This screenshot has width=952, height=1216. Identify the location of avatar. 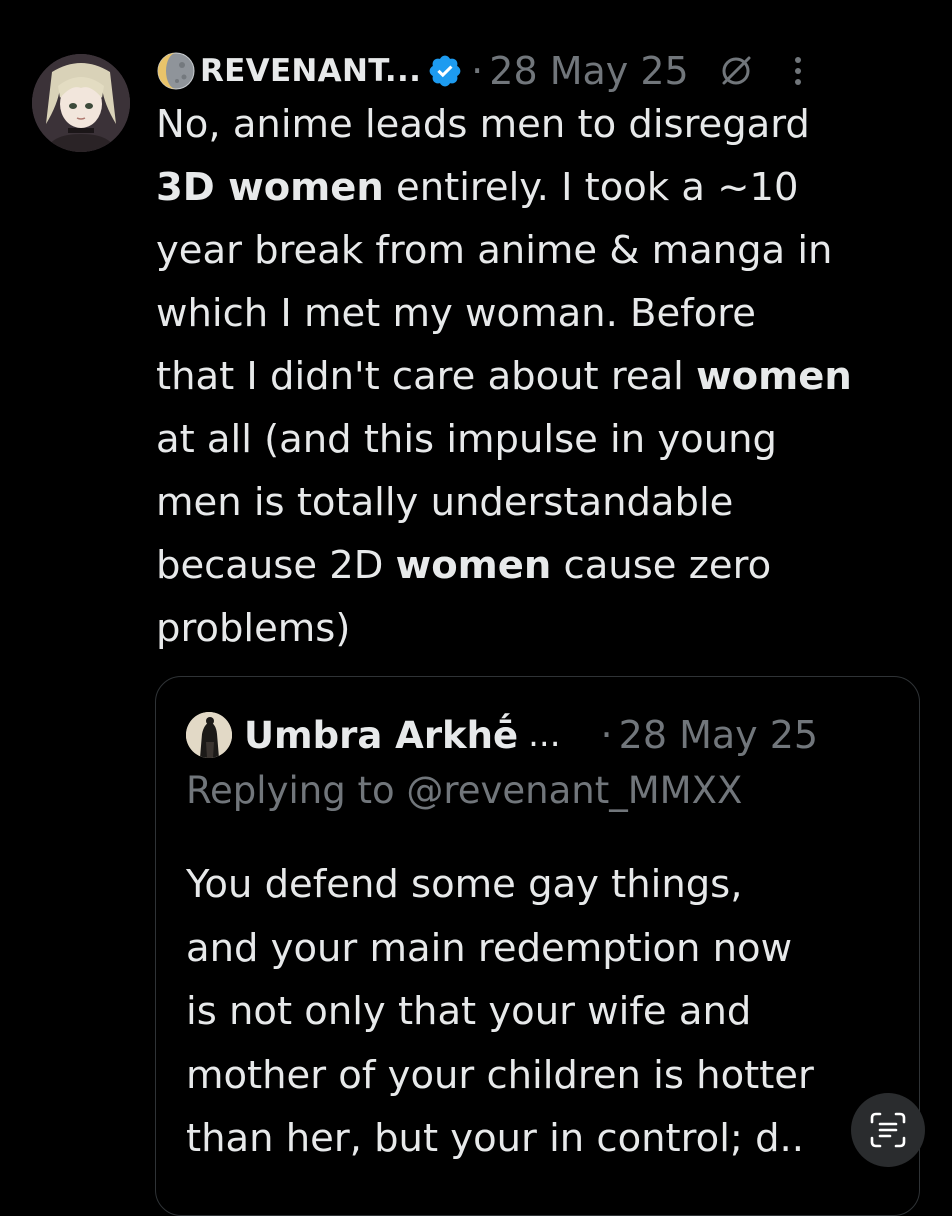
(81, 103).